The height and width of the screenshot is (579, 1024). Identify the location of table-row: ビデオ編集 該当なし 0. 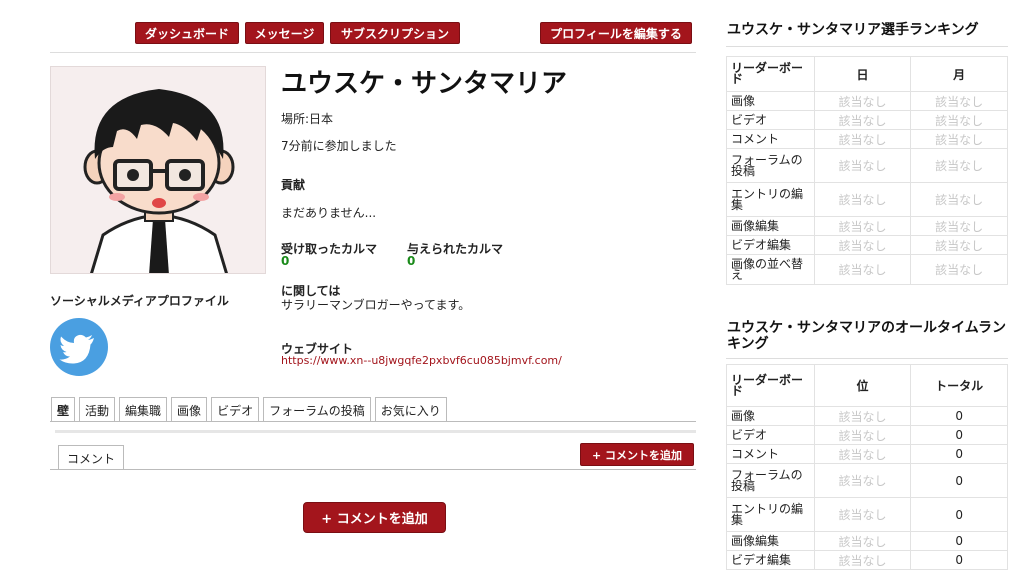
(867, 560).